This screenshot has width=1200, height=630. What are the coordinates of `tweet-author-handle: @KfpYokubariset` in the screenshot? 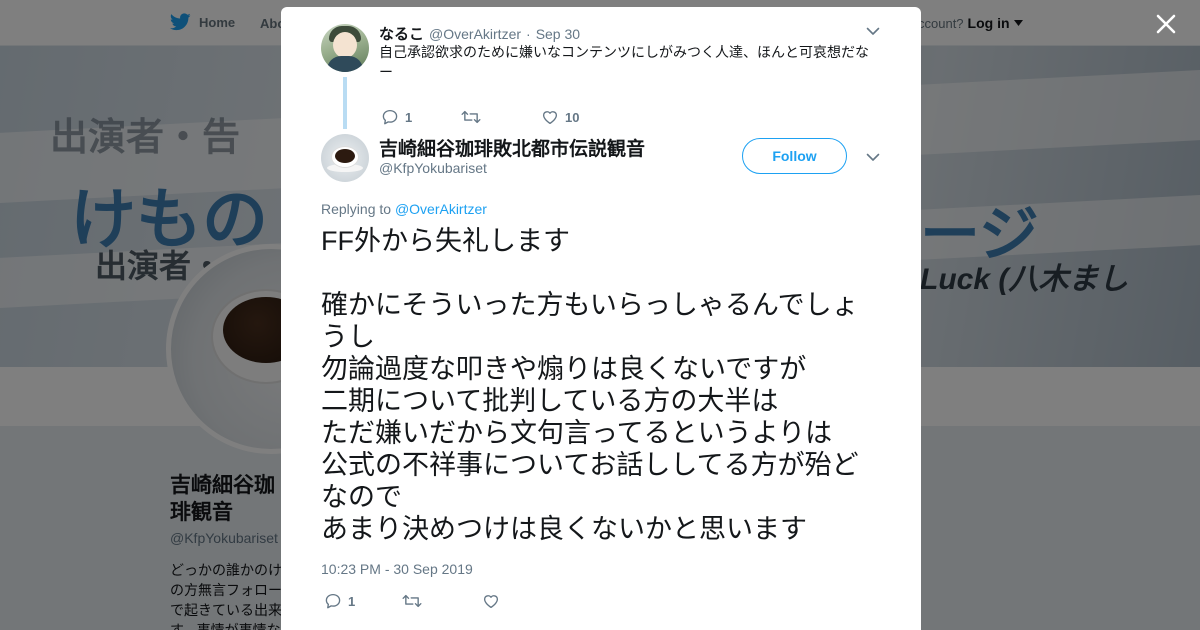 It's located at (433, 168).